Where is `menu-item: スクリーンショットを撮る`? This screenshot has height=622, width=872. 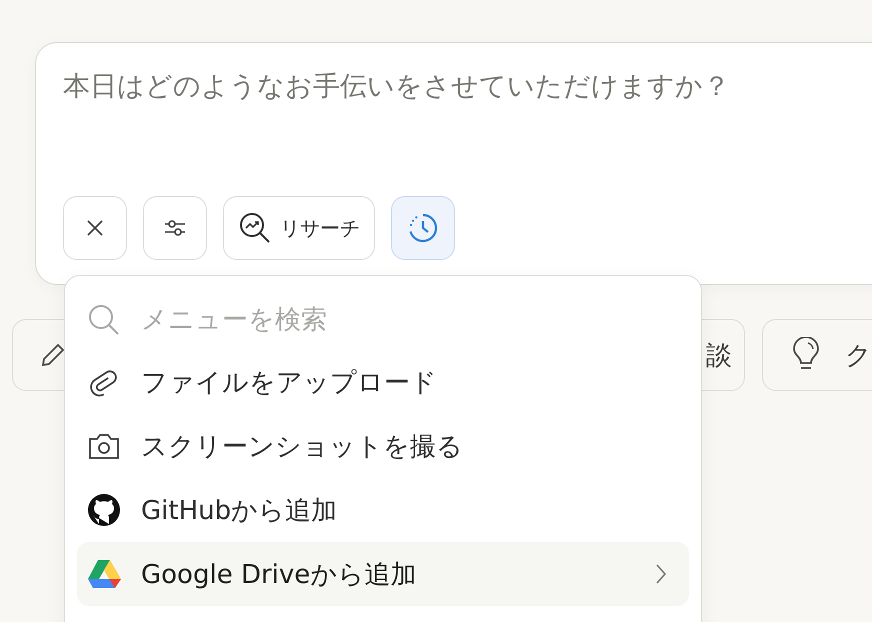 menu-item: スクリーンショットを撮る is located at coordinates (383, 446).